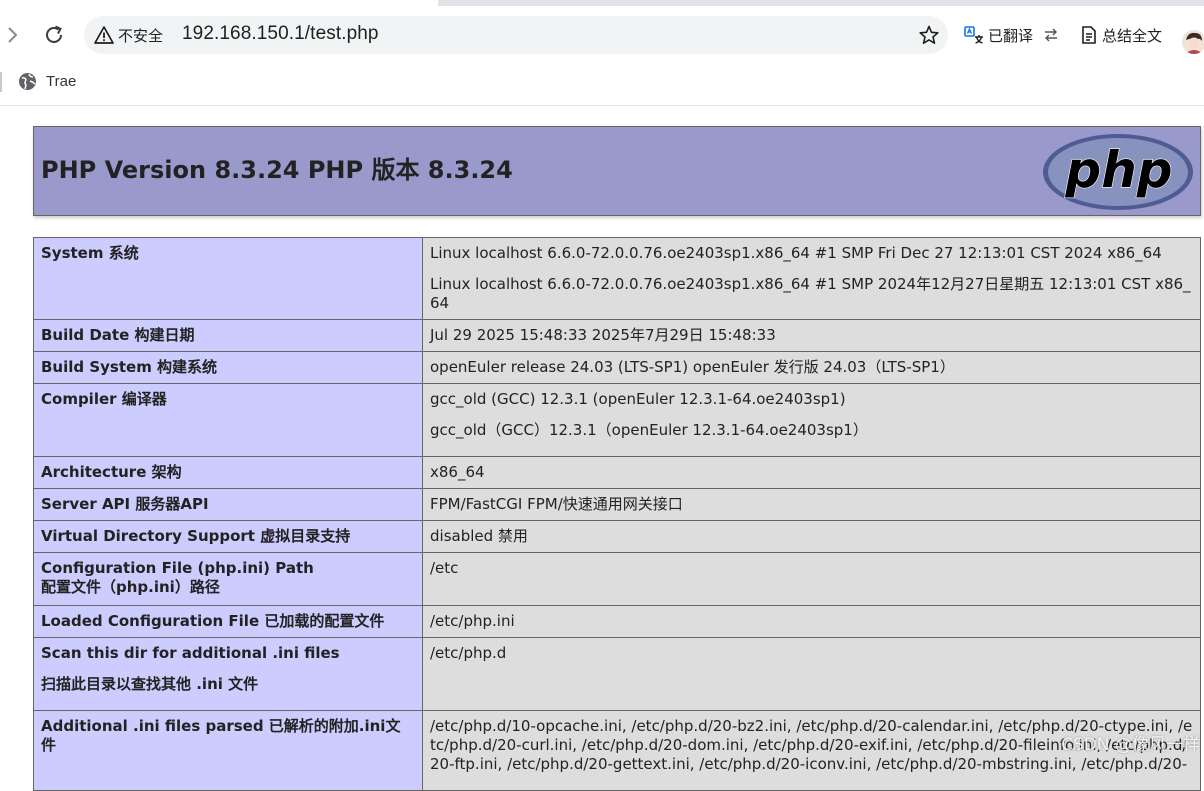 This screenshot has width=1204, height=791. Describe the element at coordinates (602, 85) in the screenshot. I see `bookmarks-bar: Trae` at that location.